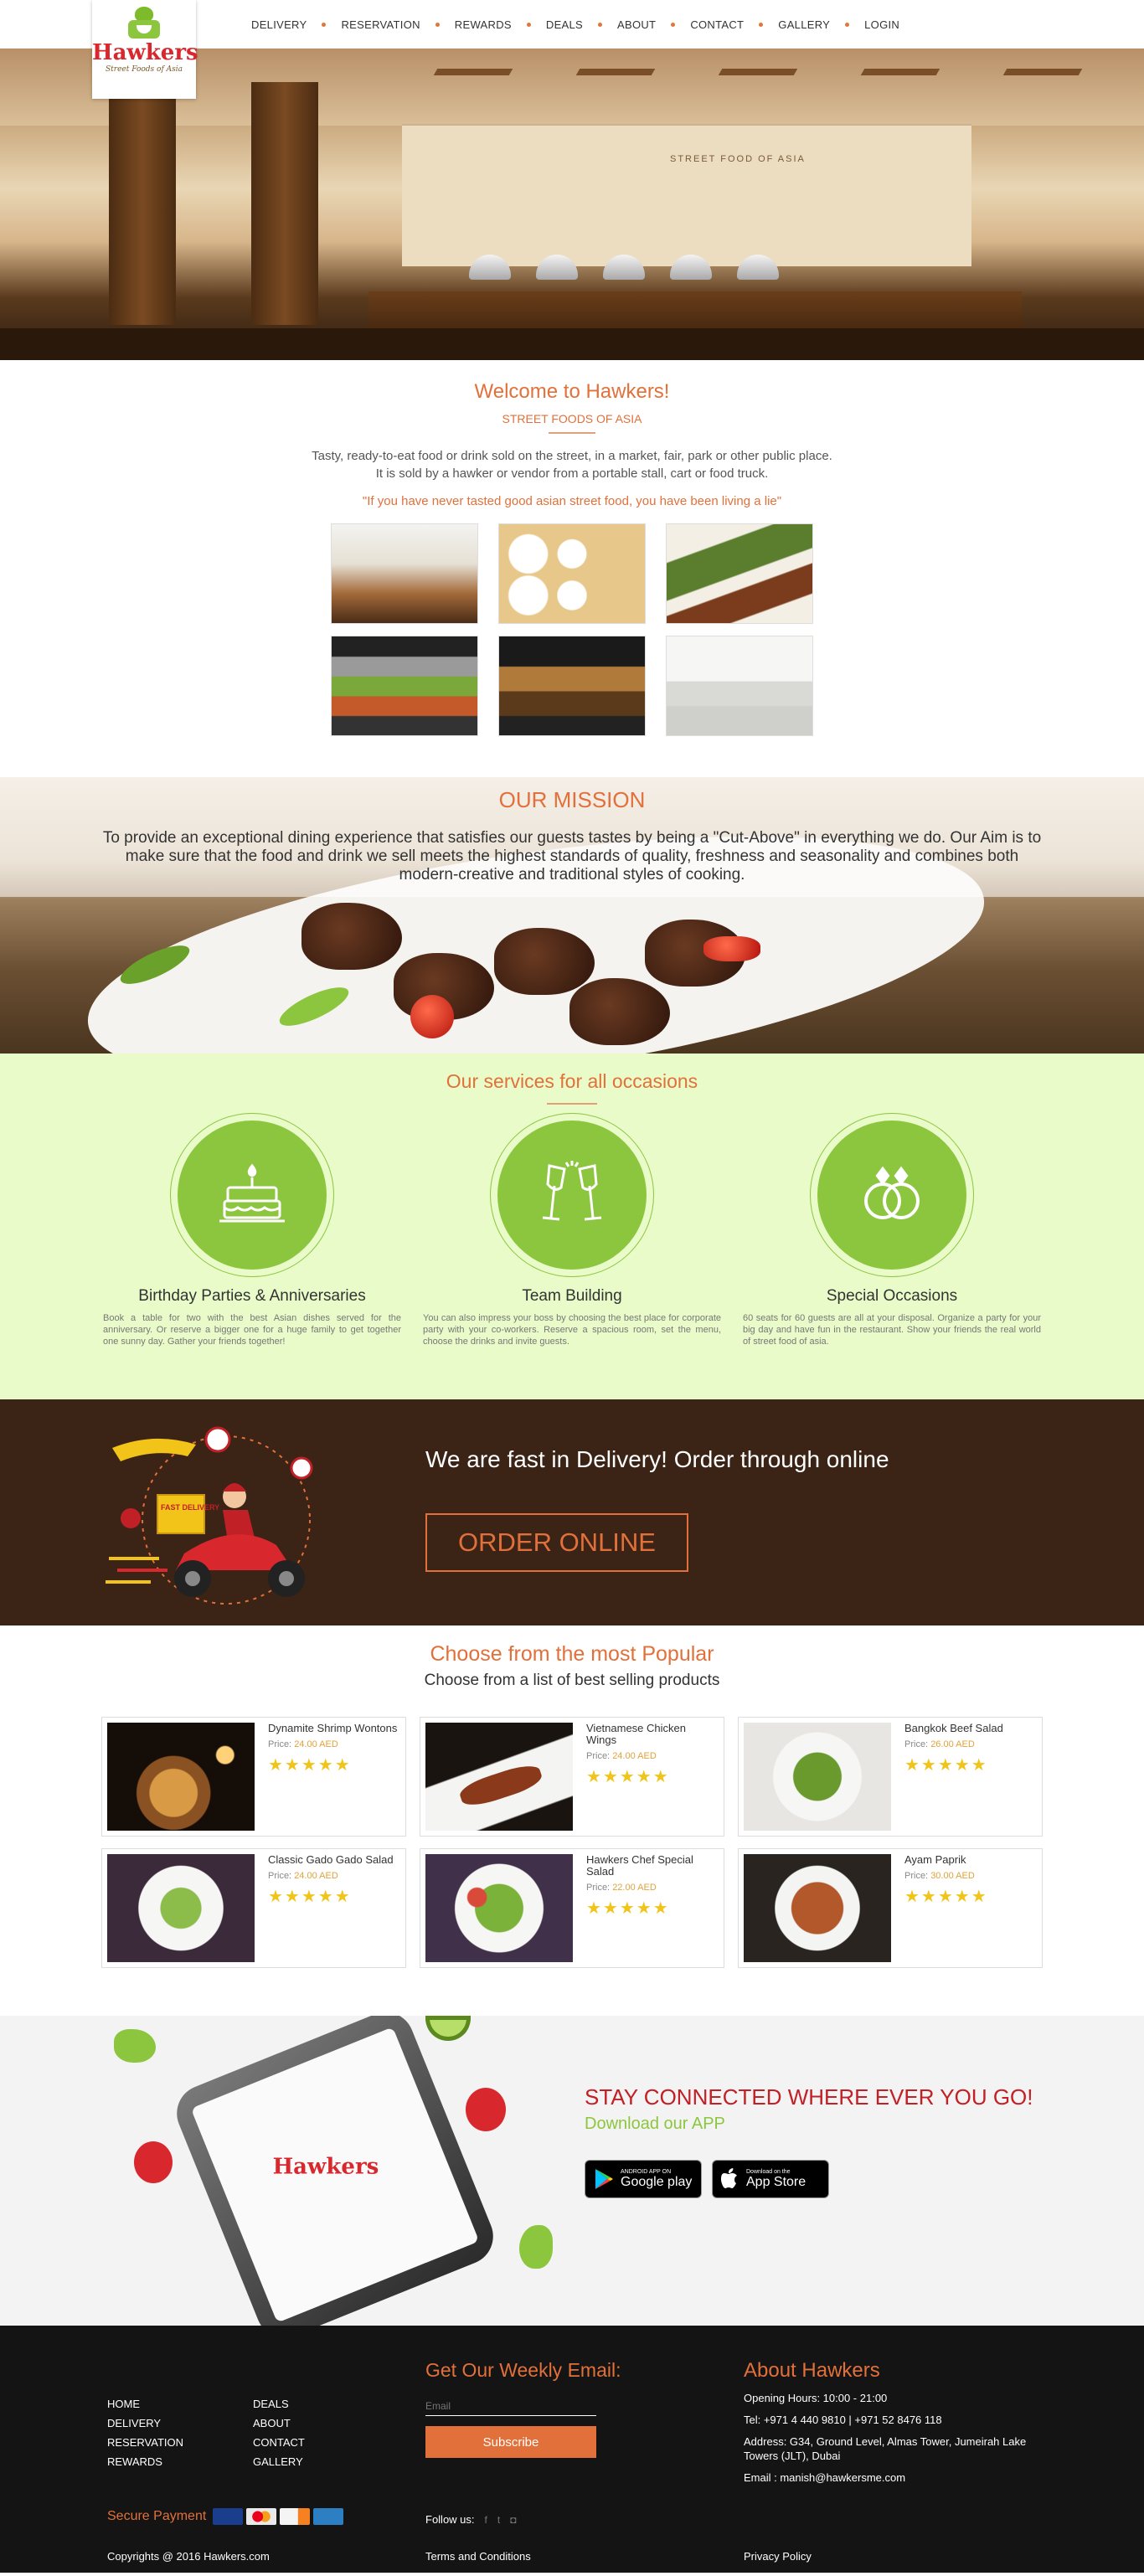 This screenshot has width=1144, height=2576. What do you see at coordinates (572, 799) in the screenshot?
I see `mission-title: OUR MISSION` at bounding box center [572, 799].